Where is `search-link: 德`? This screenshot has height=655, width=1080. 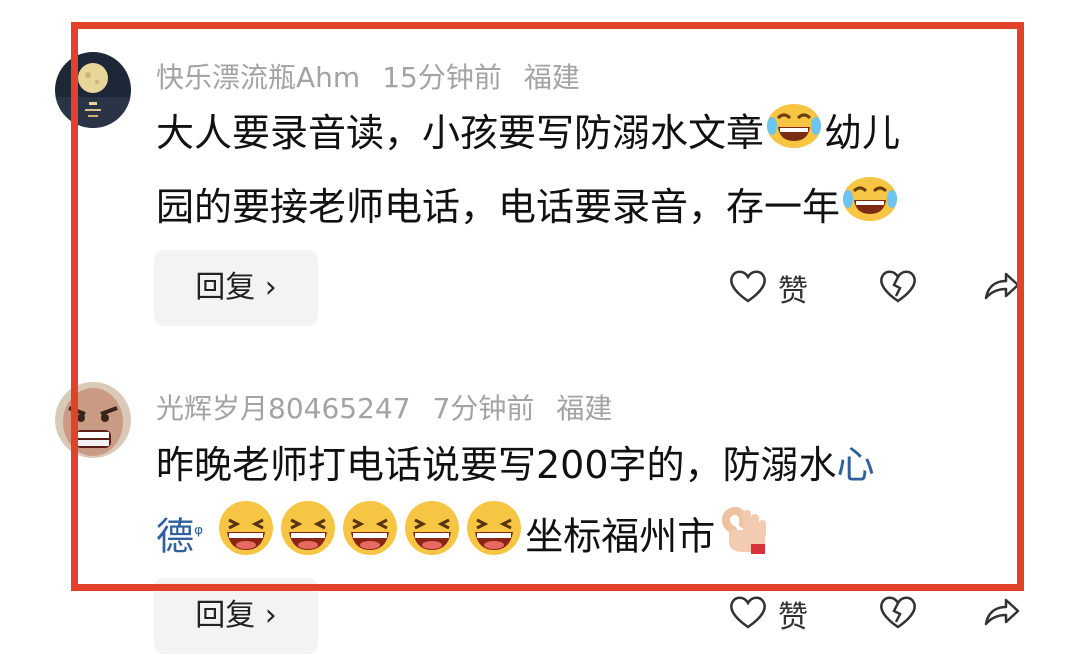 search-link: 德 is located at coordinates (175, 537).